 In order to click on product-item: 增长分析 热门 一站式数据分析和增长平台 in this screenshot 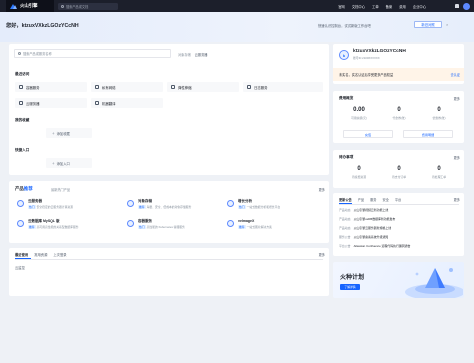, I will do `click(272, 207)`.